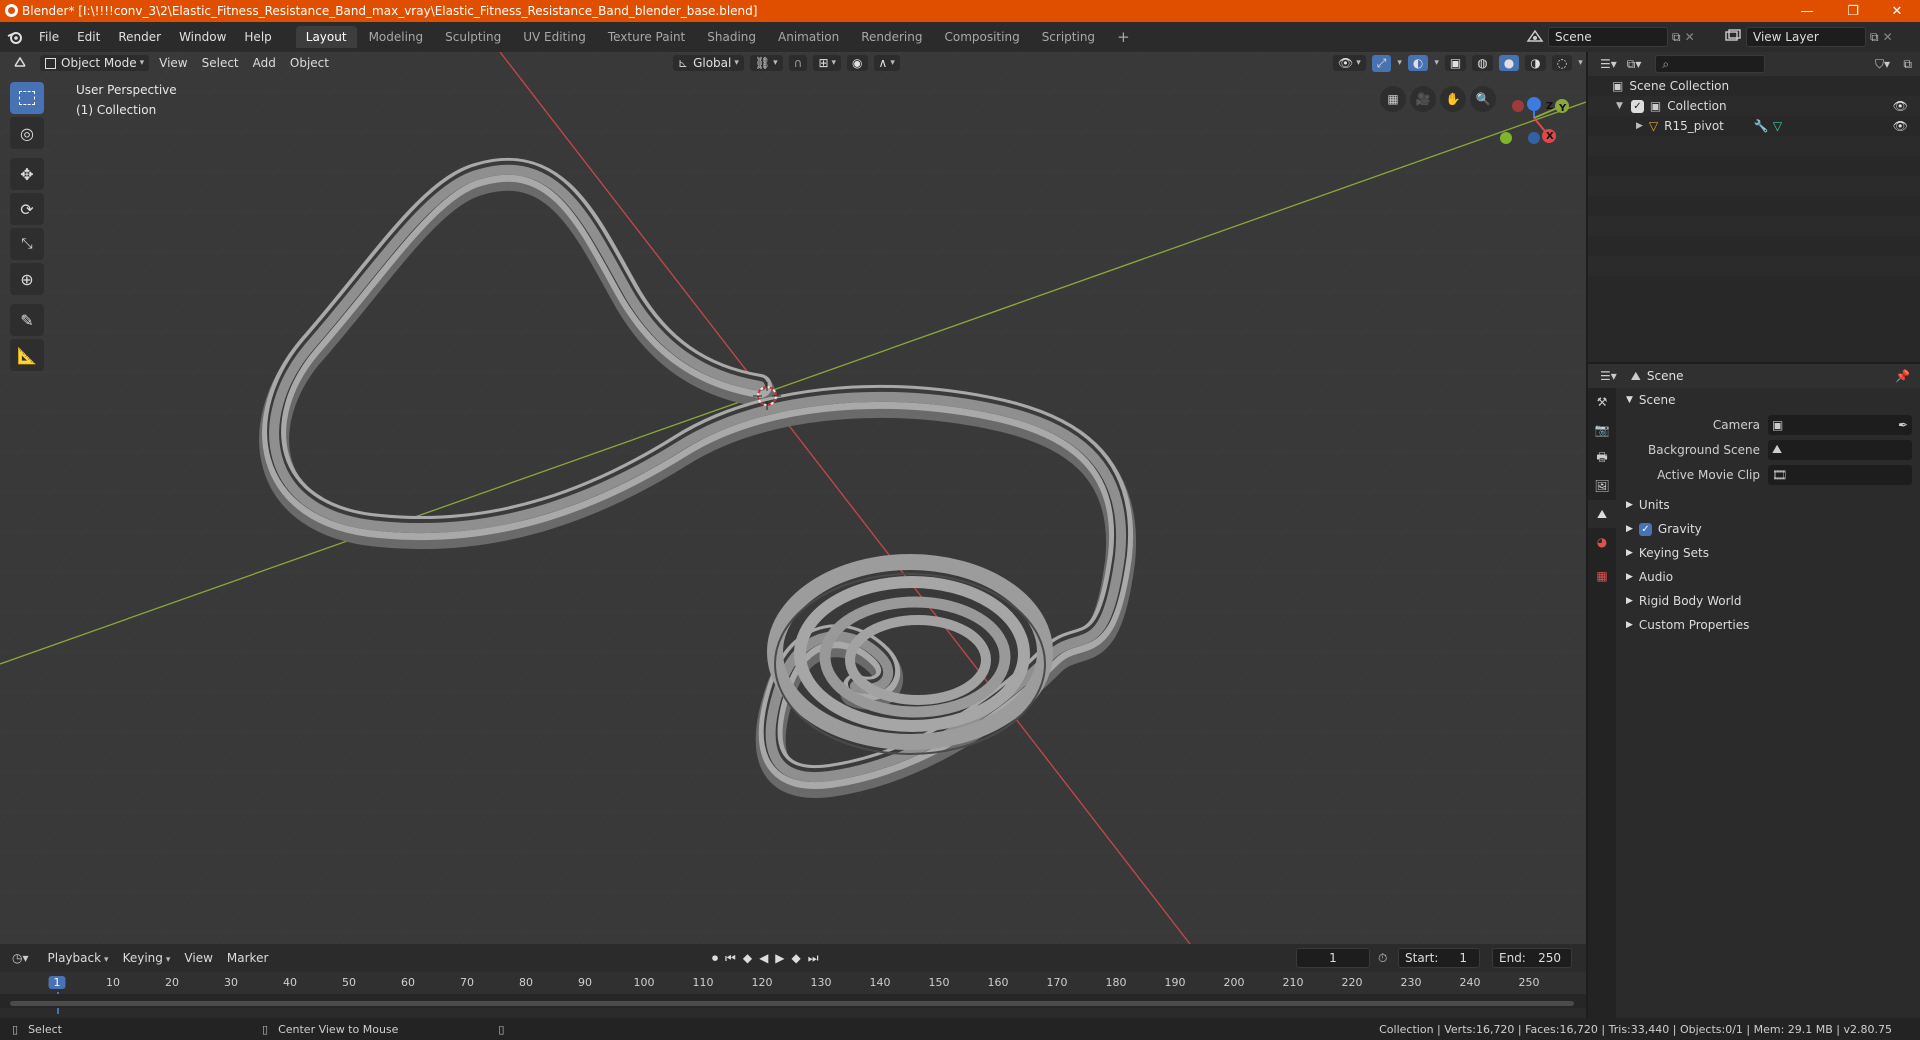 The width and height of the screenshot is (1920, 1040). I want to click on scene-icon, so click(1535, 37).